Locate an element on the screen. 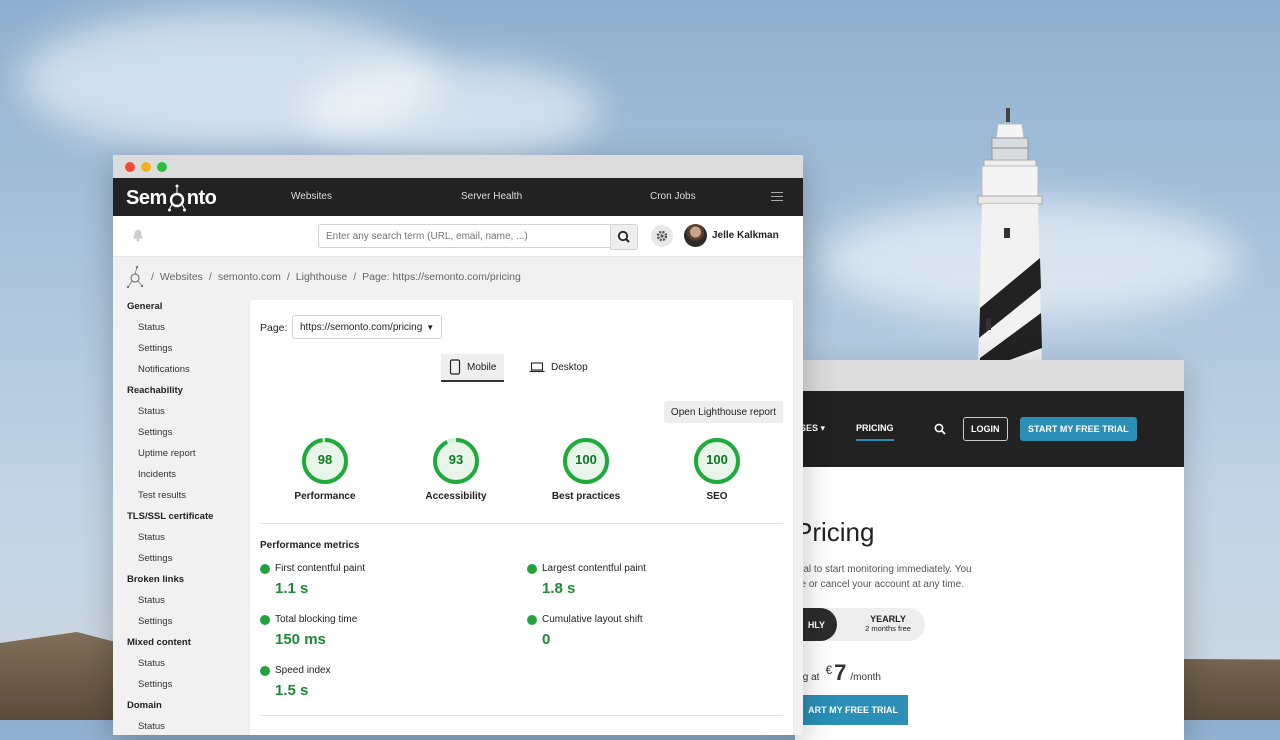  cloud is located at coordinates (450, 110).